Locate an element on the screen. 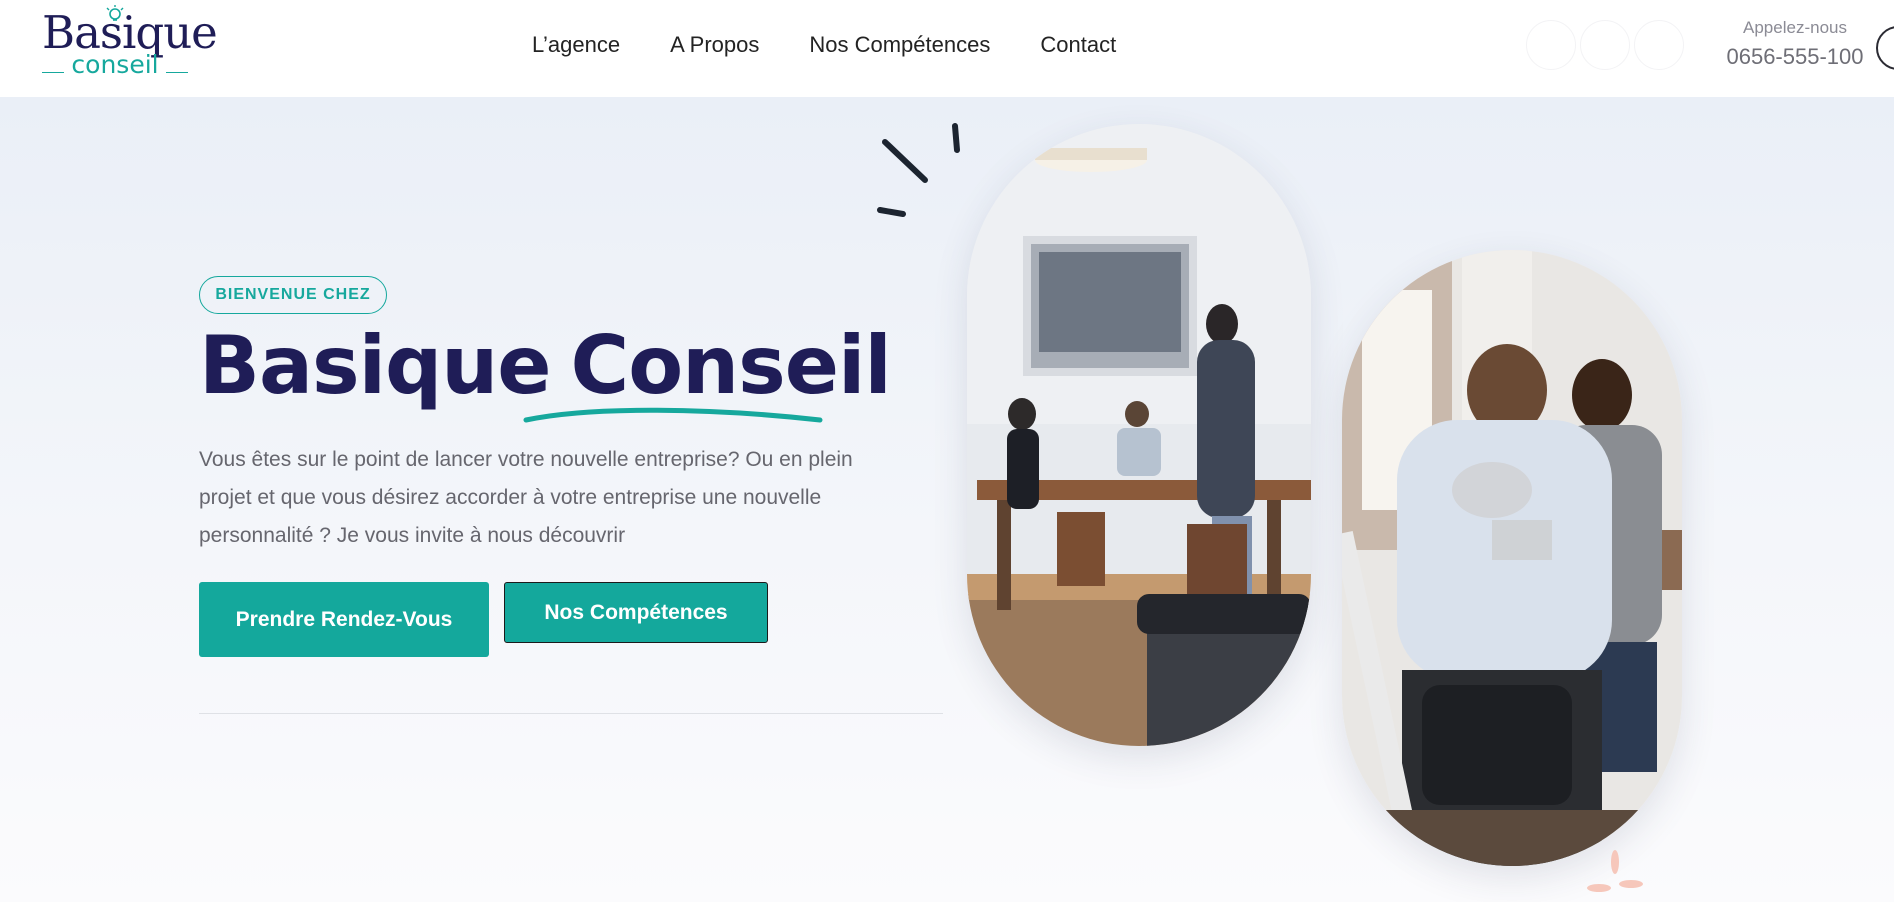 This screenshot has height=902, width=1894. social-links is located at coordinates (1605, 45).